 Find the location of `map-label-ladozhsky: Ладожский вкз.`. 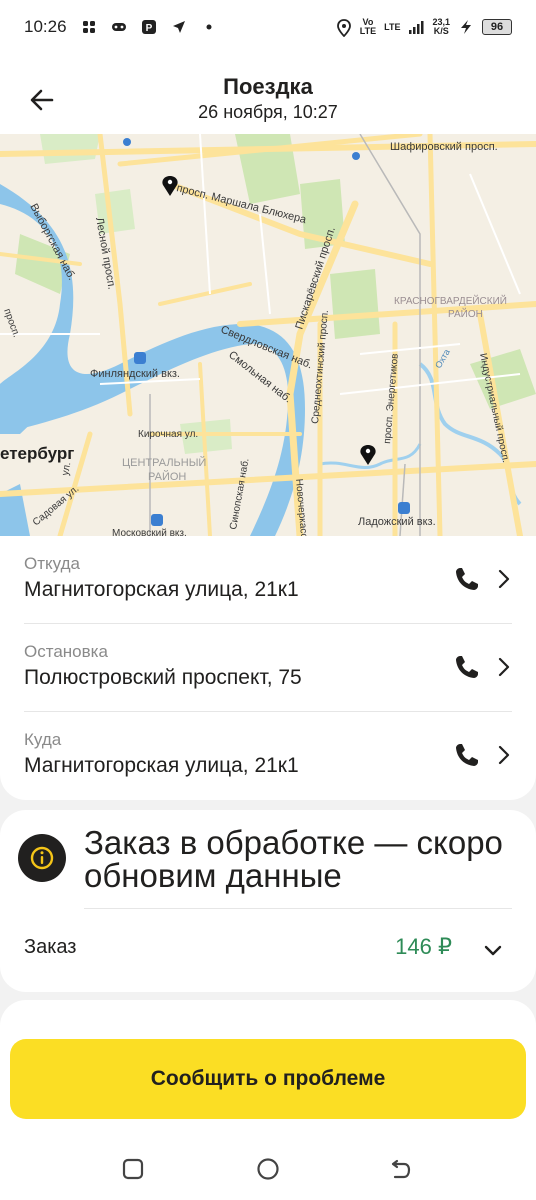

map-label-ladozhsky: Ладожский вкз. is located at coordinates (397, 522).